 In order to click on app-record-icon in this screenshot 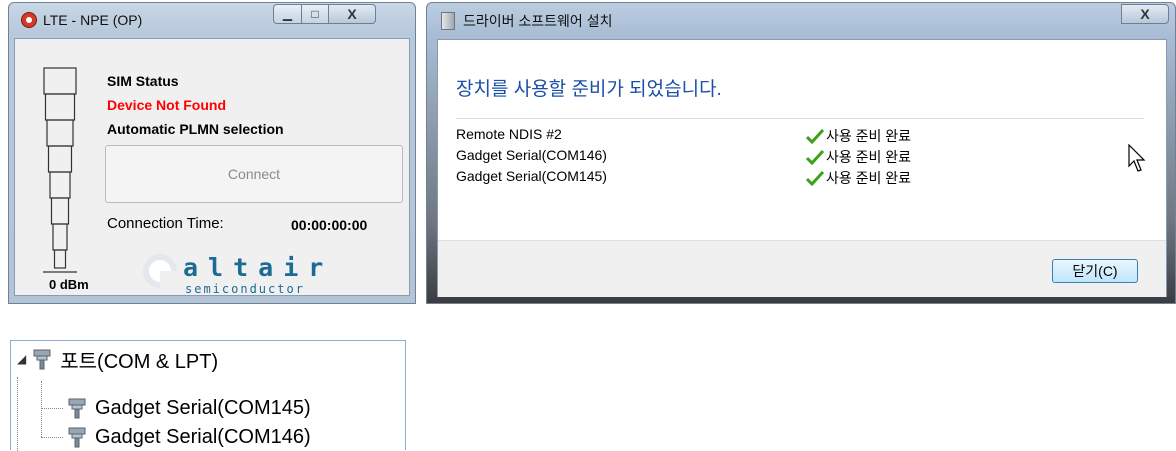, I will do `click(29, 20)`.